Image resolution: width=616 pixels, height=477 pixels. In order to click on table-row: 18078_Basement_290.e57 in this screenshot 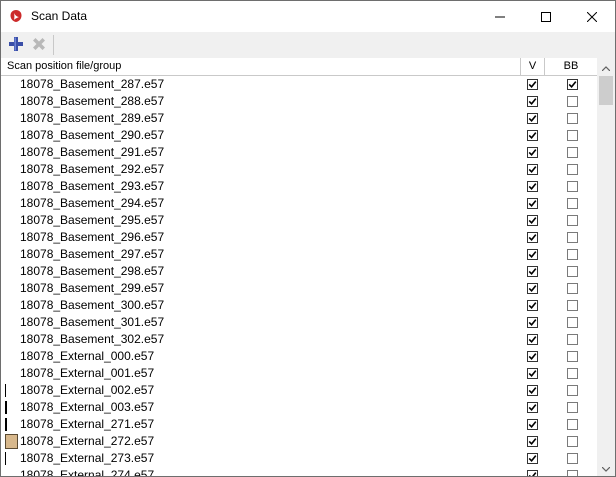, I will do `click(299, 135)`.